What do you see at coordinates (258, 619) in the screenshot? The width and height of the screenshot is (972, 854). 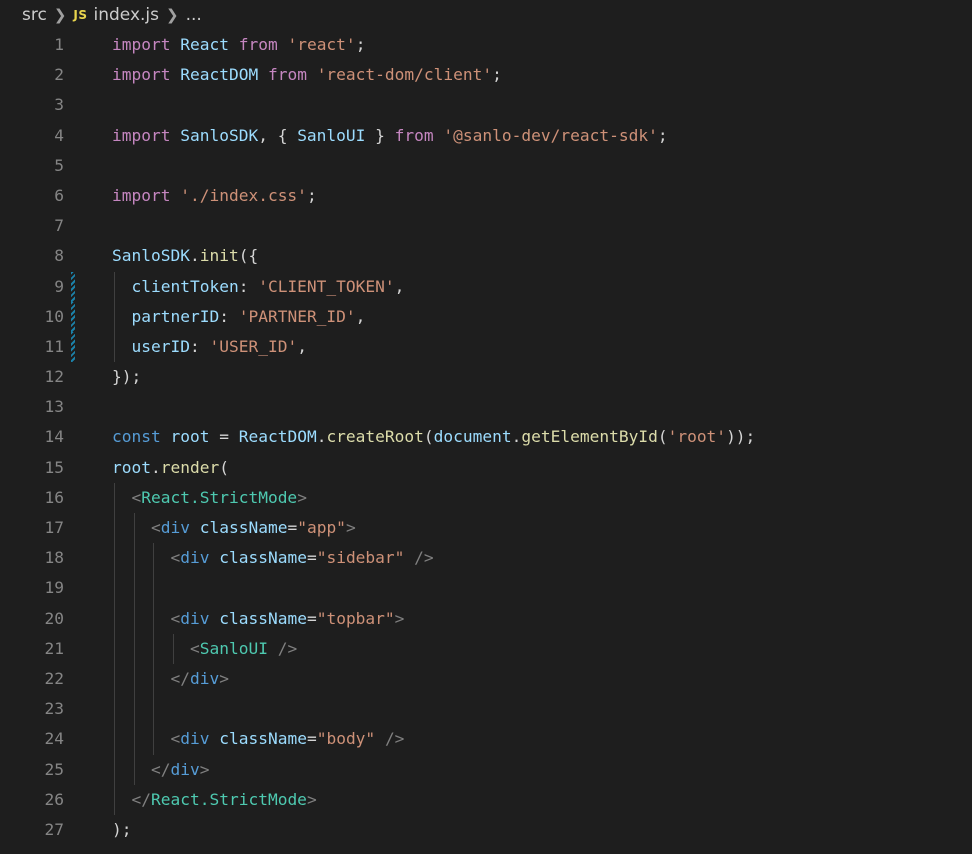 I see `line-content: <div className="topbar">` at bounding box center [258, 619].